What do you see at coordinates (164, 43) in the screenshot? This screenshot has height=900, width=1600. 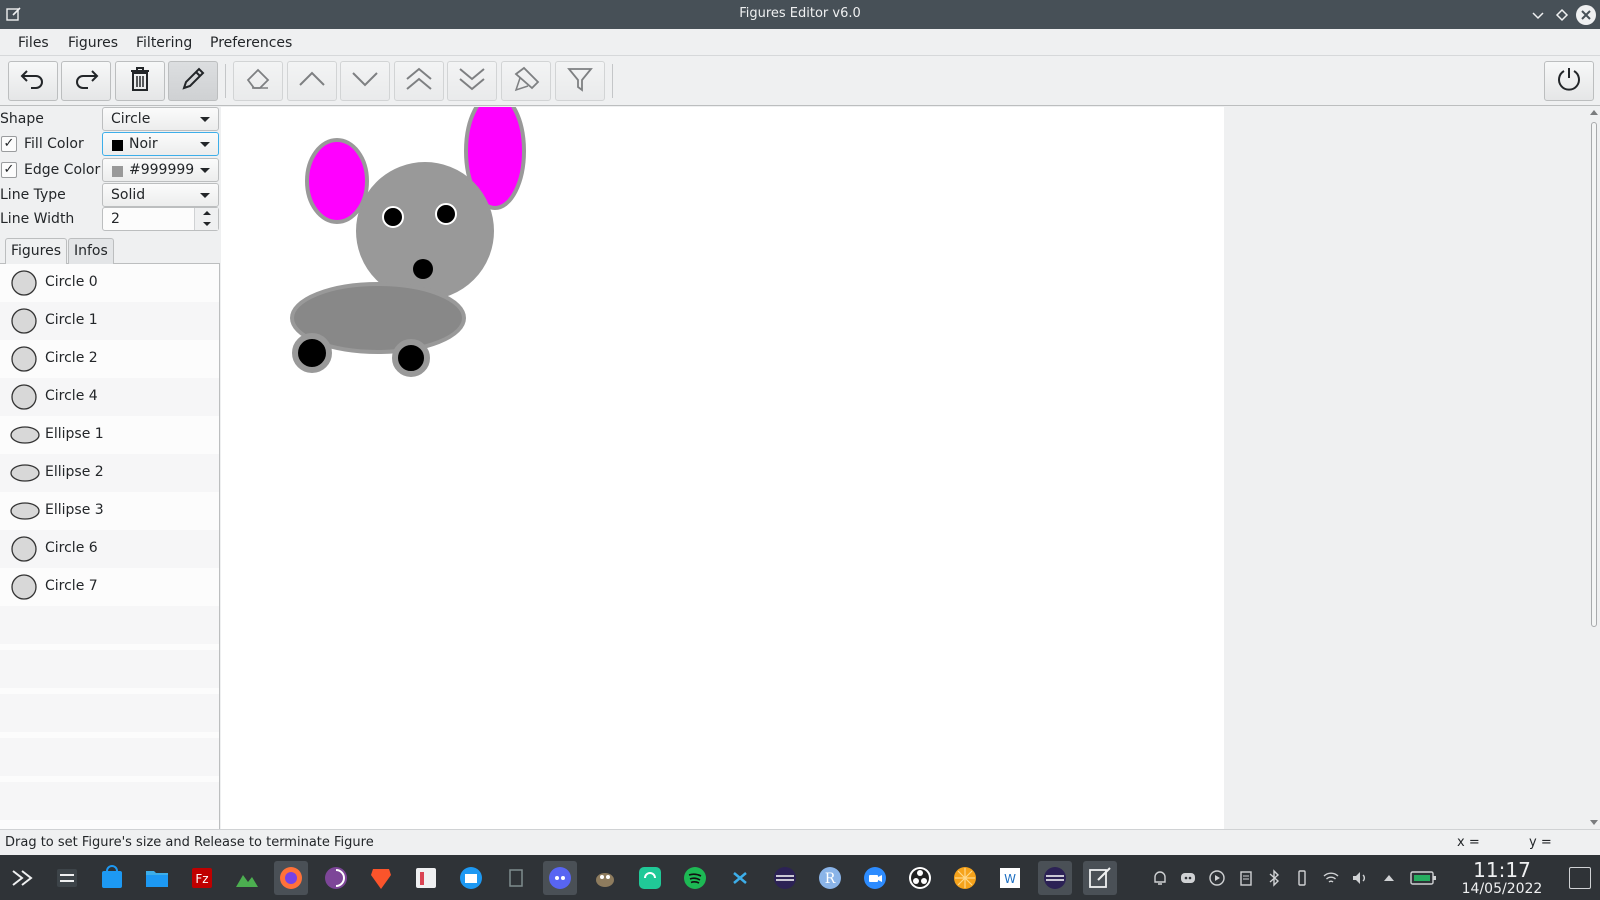 I see `menu-filtering: Filtering` at bounding box center [164, 43].